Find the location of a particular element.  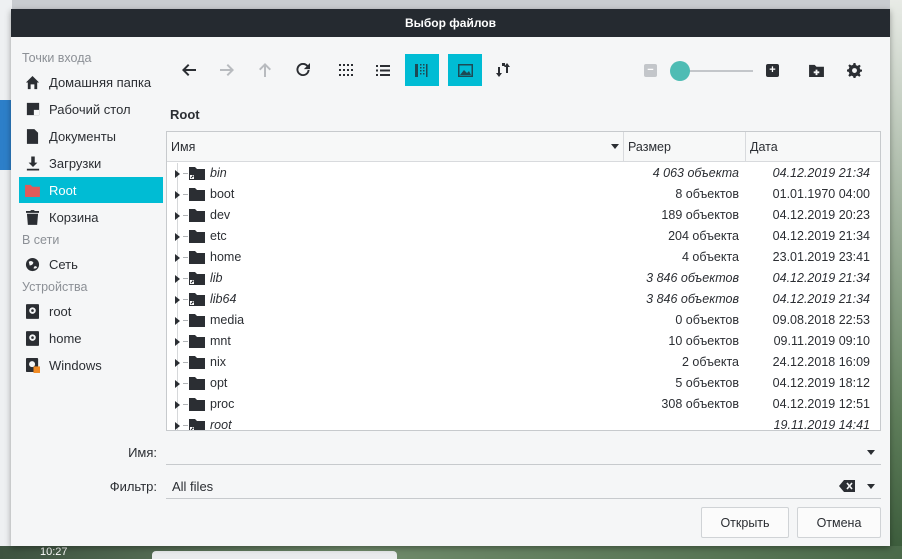

table-row: home 4 объекта 23.01.2019 23:41 is located at coordinates (523, 257).